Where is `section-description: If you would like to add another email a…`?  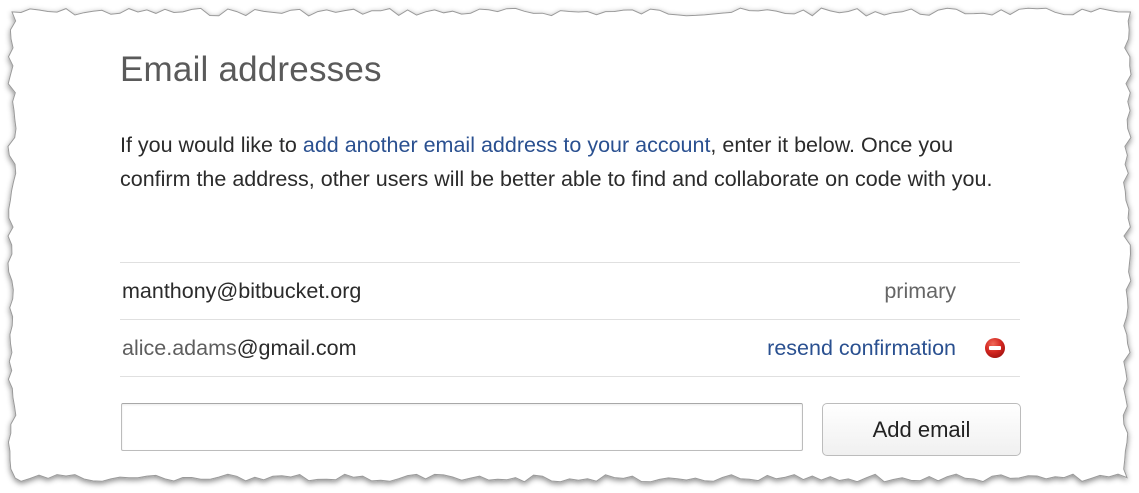 section-description: If you would like to add another email a… is located at coordinates (572, 162).